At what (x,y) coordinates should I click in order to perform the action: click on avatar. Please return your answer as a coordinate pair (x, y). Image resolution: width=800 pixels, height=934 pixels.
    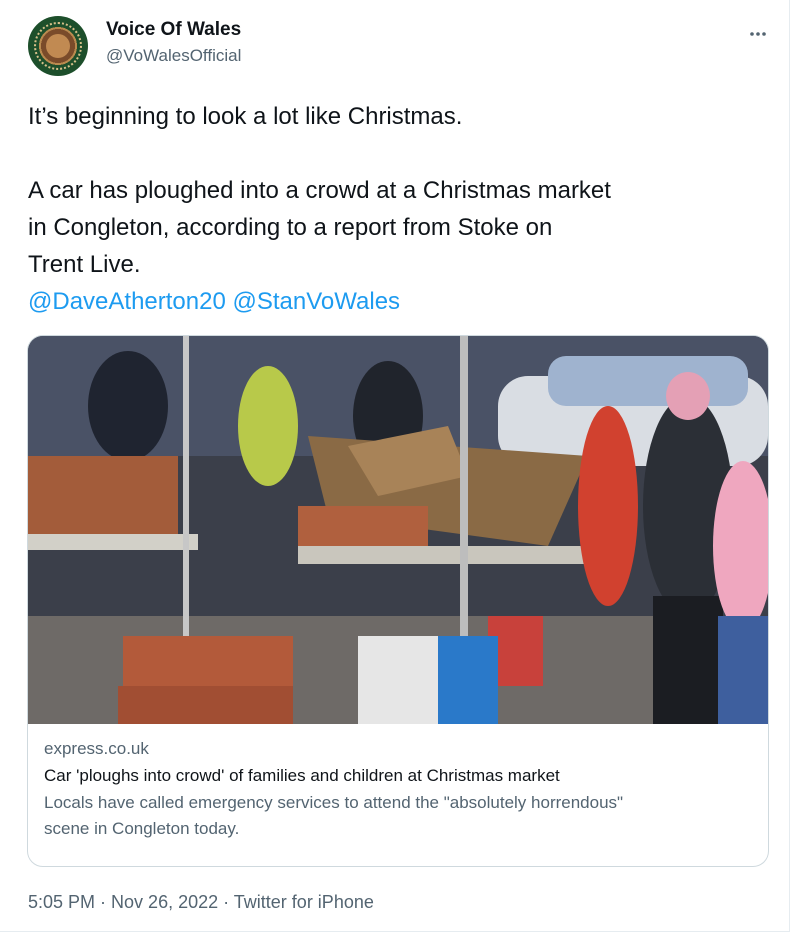
    Looking at the image, I should click on (58, 46).